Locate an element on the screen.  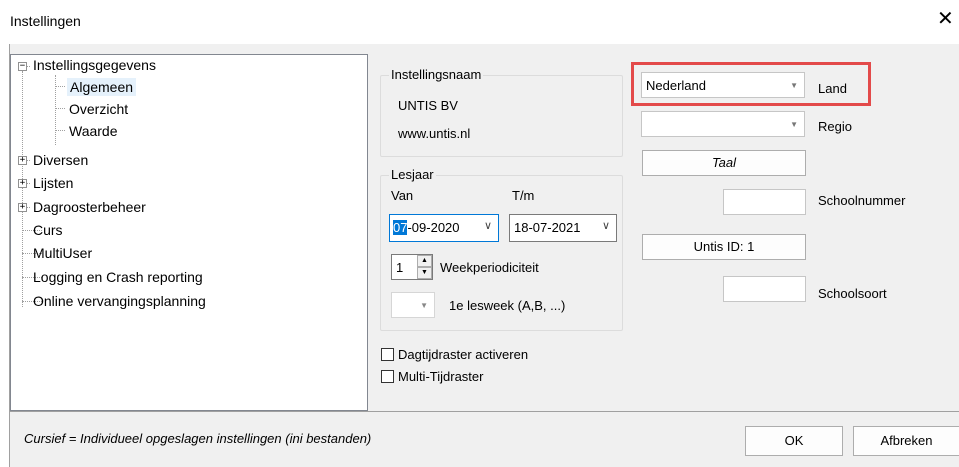
tree-item-instellingsgegevens: Instellingsgegevens is located at coordinates (94, 65).